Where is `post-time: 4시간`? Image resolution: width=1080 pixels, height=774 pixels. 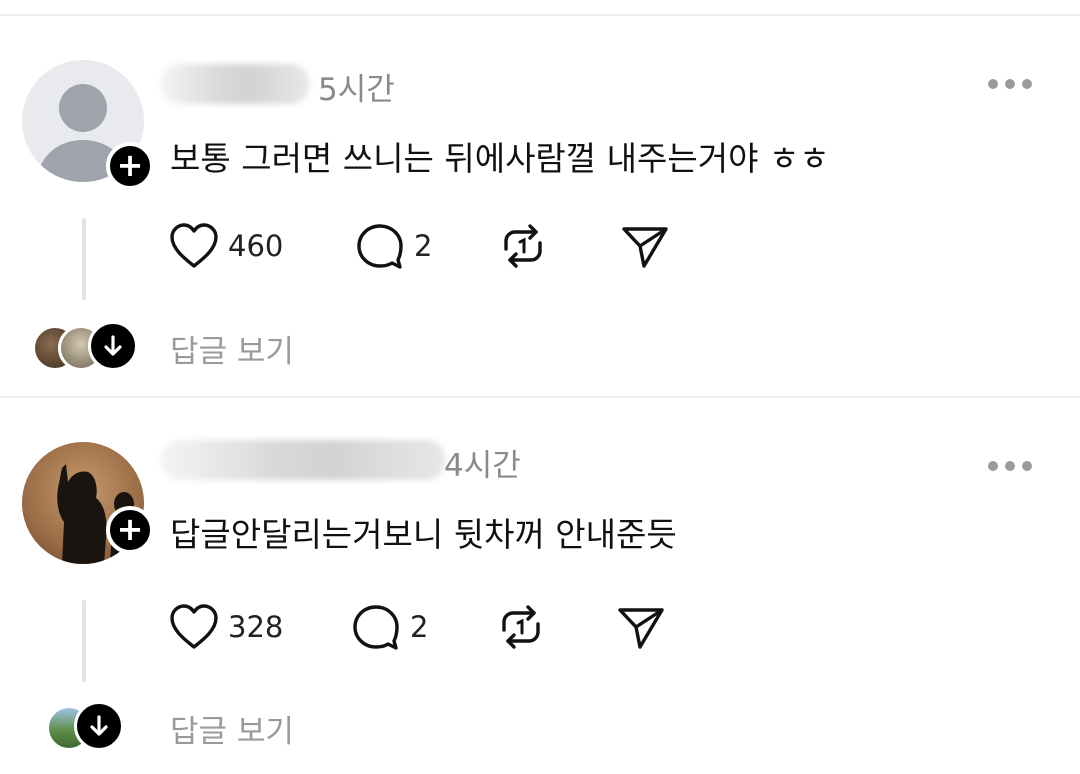
post-time: 4시간 is located at coordinates (482, 466).